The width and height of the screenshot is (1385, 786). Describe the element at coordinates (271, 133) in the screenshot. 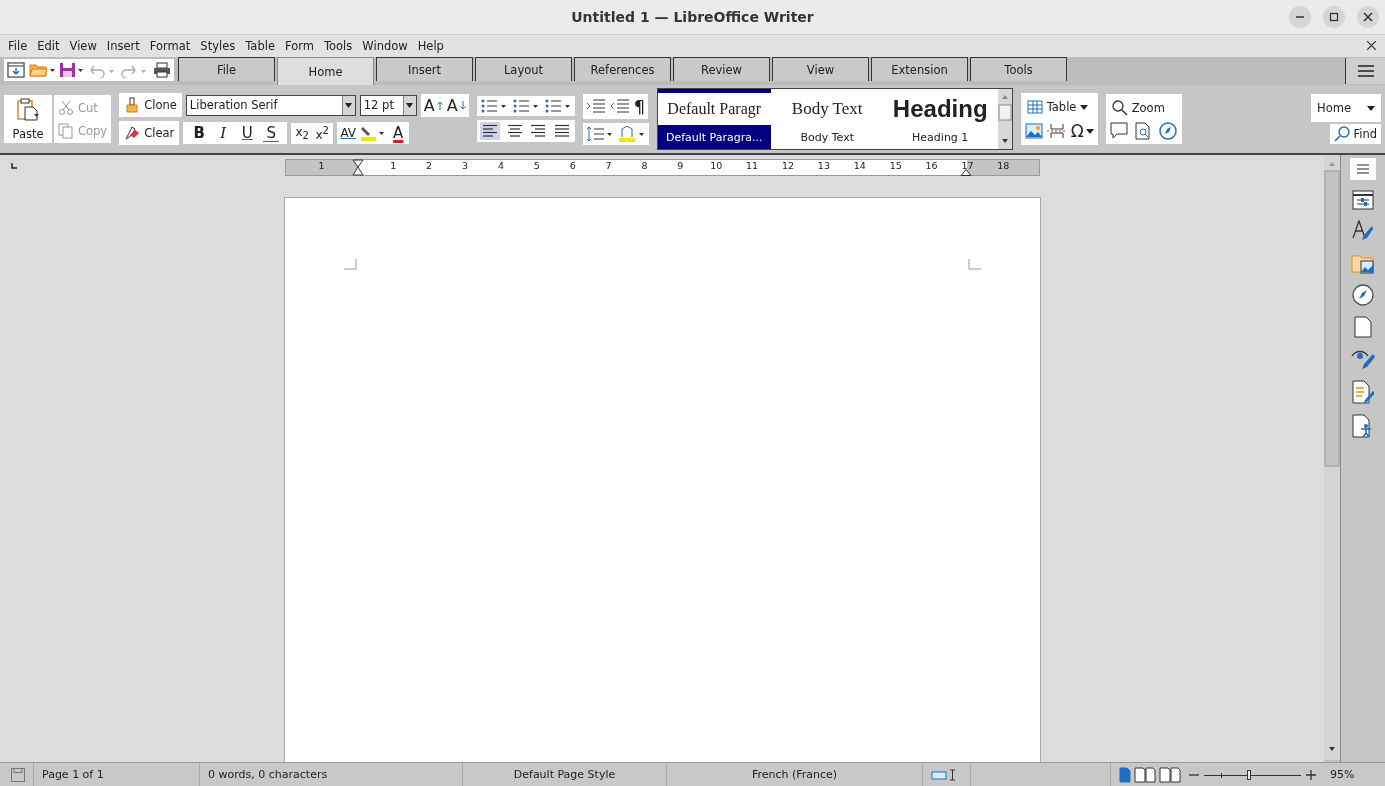

I see `format-button: S` at that location.